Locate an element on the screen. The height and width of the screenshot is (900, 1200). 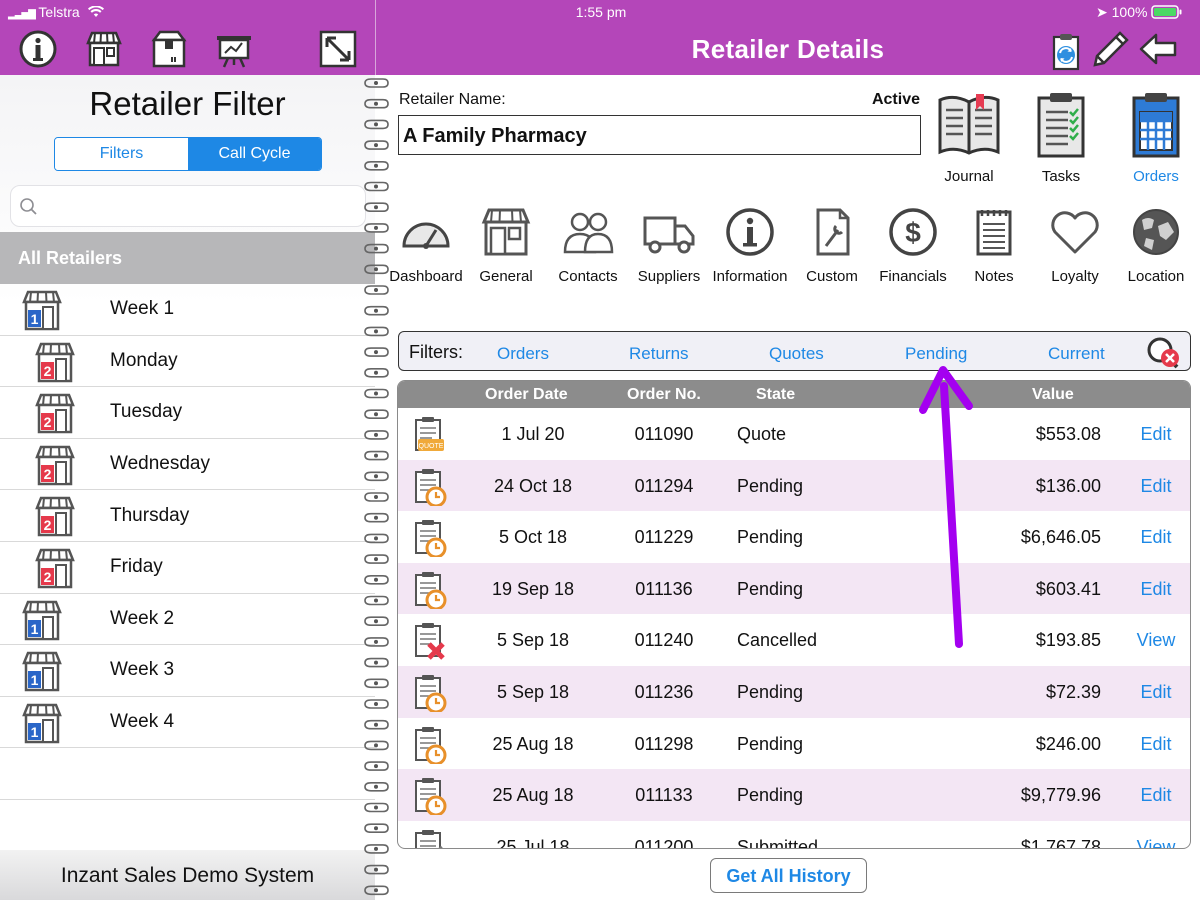
presentation-icon is located at coordinates (234, 49).